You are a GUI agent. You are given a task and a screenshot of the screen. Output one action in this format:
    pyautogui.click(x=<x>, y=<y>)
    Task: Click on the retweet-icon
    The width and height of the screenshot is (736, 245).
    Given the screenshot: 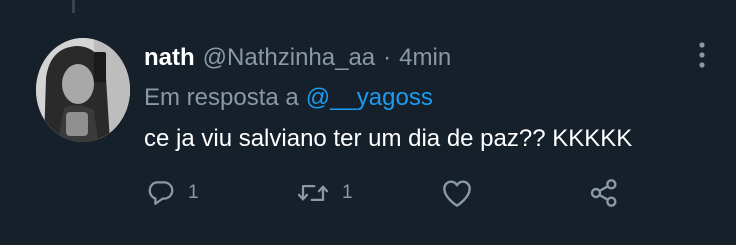 What is the action you would take?
    pyautogui.click(x=313, y=193)
    